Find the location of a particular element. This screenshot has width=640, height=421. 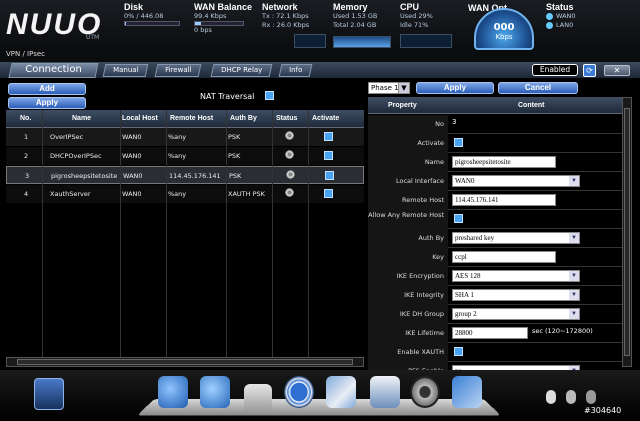

power-icon is located at coordinates (551, 397).